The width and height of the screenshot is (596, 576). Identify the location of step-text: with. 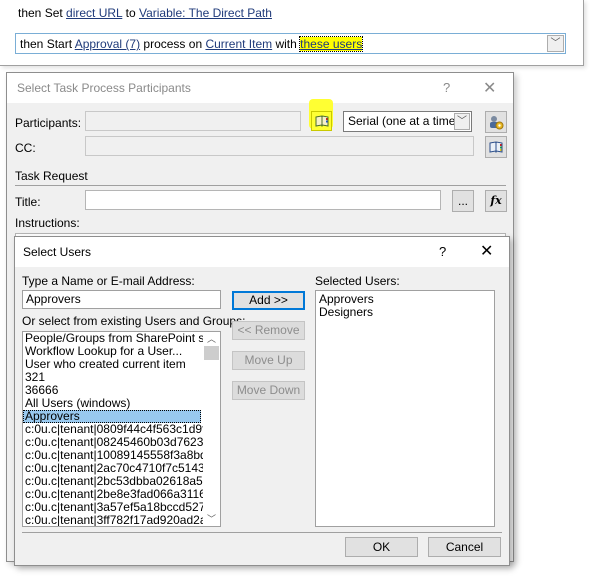
(286, 44).